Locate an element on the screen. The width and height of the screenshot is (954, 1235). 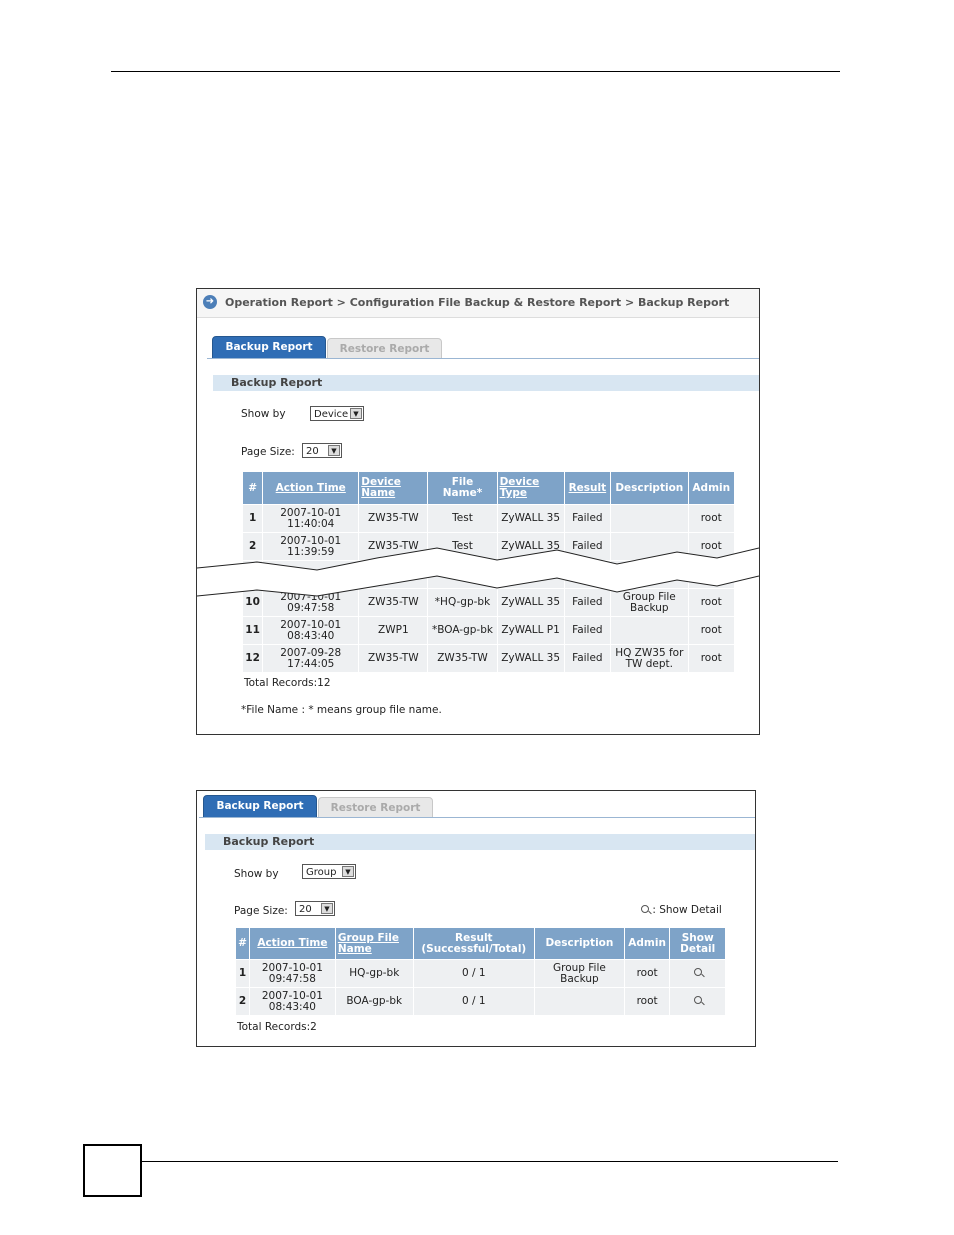
show-by-select: Device ▼ is located at coordinates (337, 413).